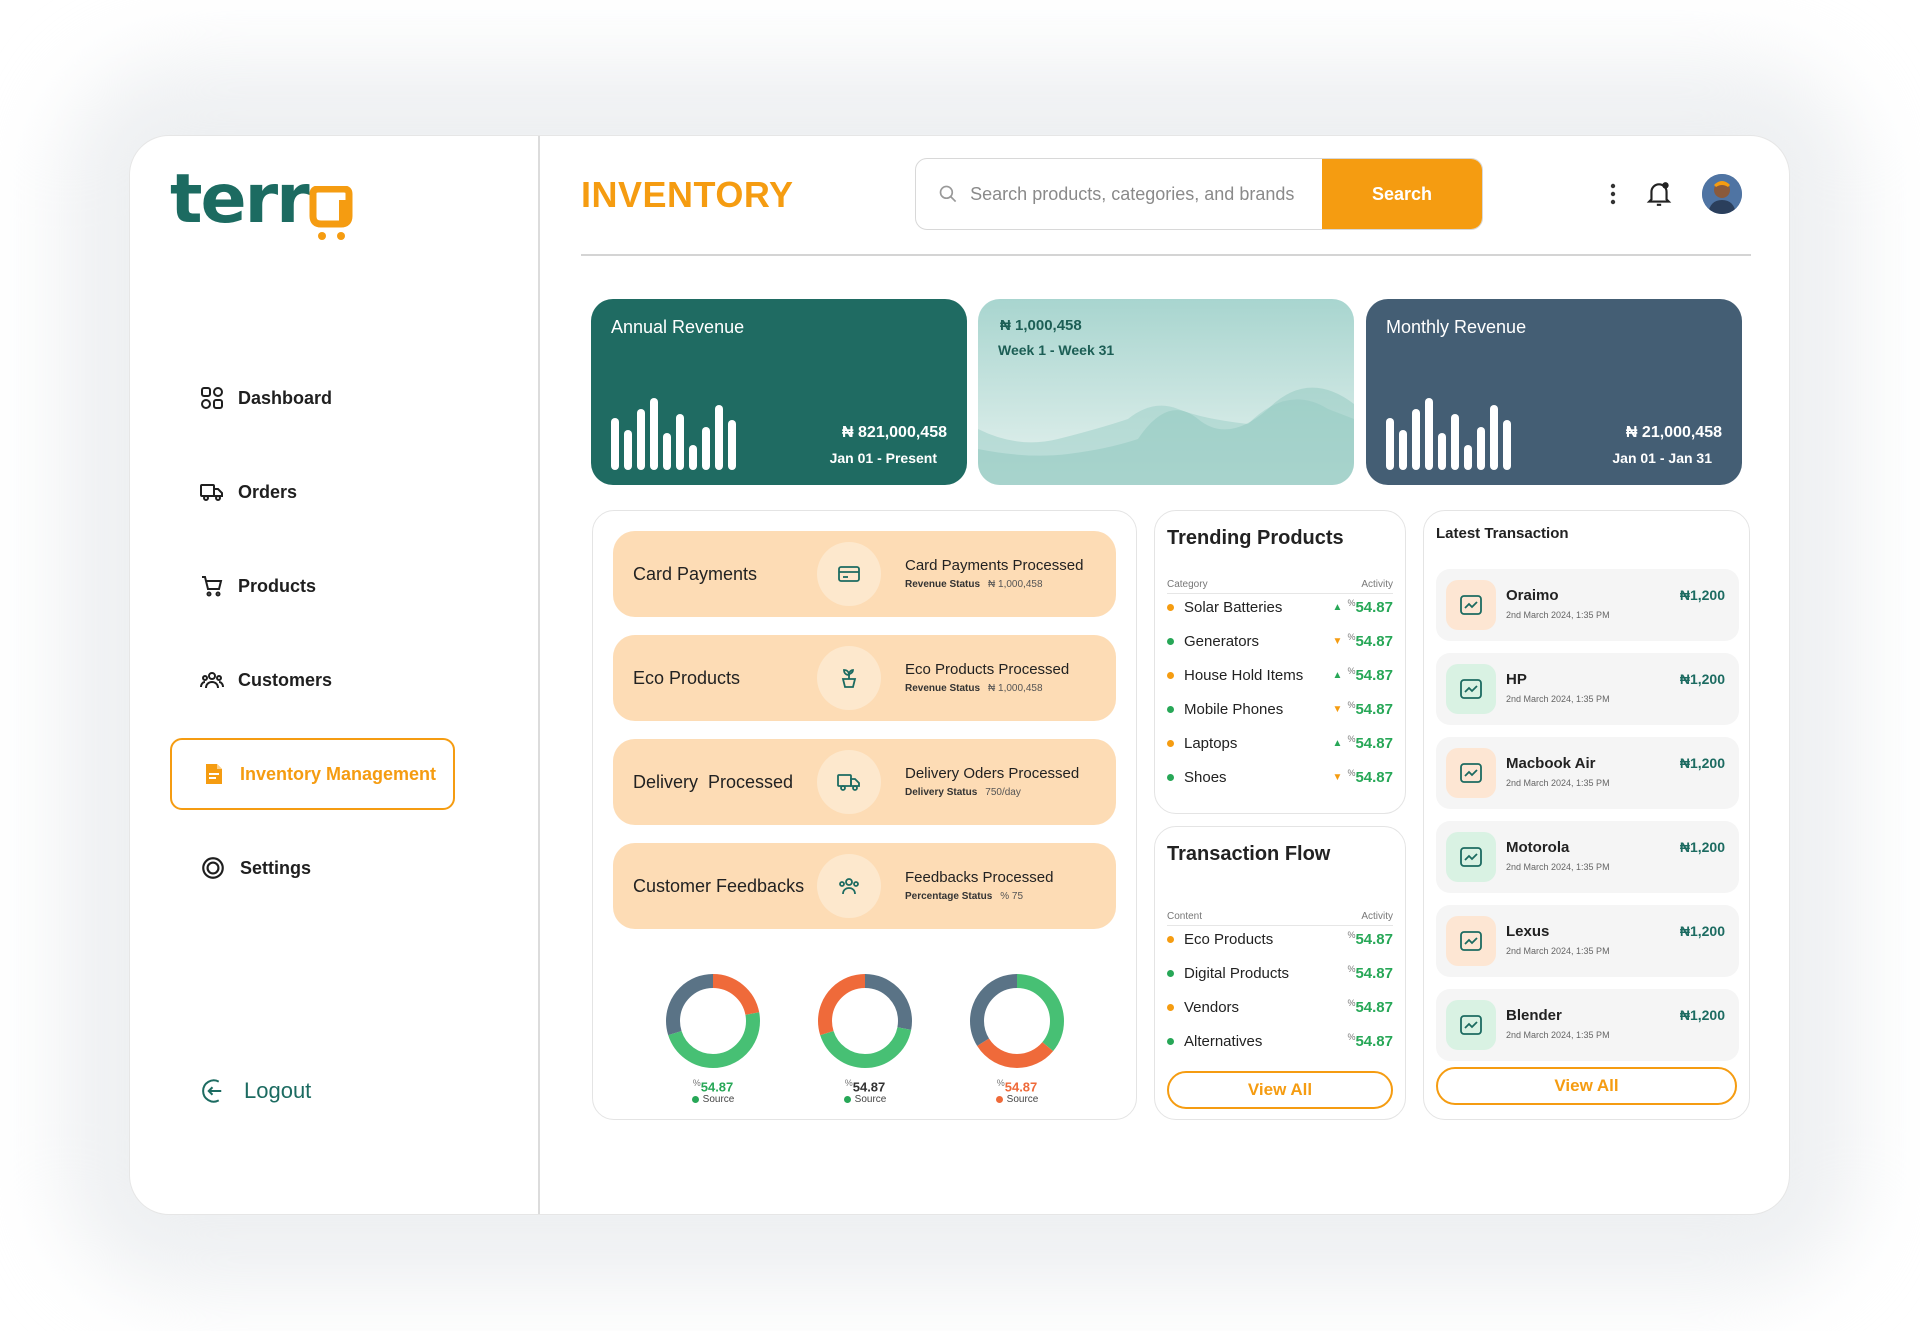 This screenshot has height=1331, width=1920. I want to click on trending-row: Laptops ▲ %54.87, so click(1280, 743).